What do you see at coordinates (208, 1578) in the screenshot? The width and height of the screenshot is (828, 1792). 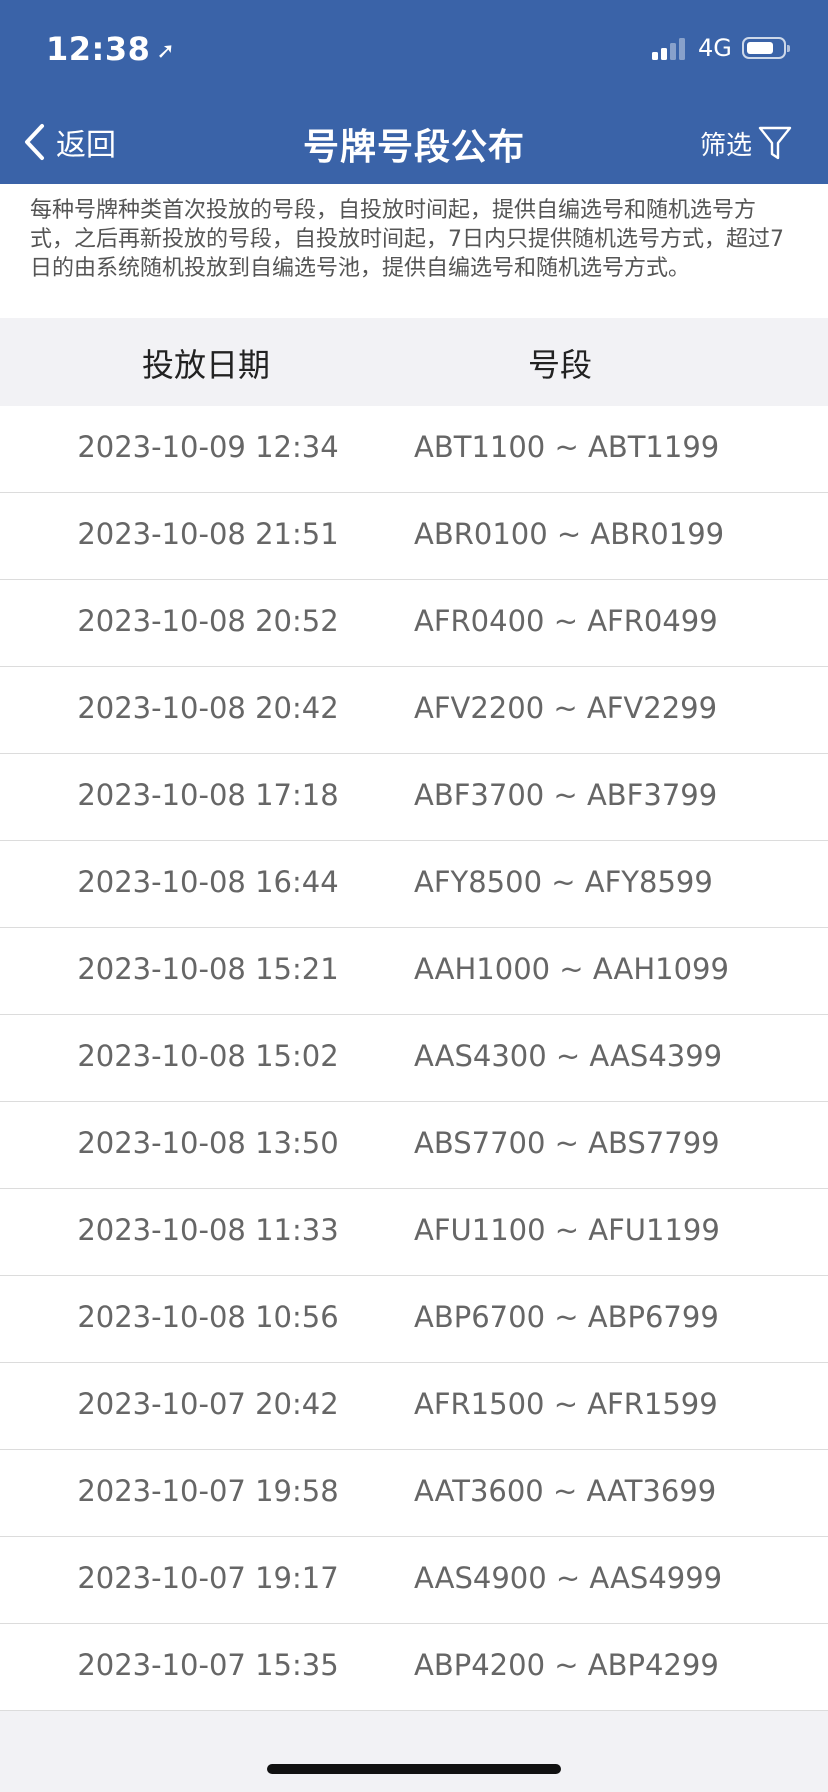 I see `release-date: 2023-10-07 19:17` at bounding box center [208, 1578].